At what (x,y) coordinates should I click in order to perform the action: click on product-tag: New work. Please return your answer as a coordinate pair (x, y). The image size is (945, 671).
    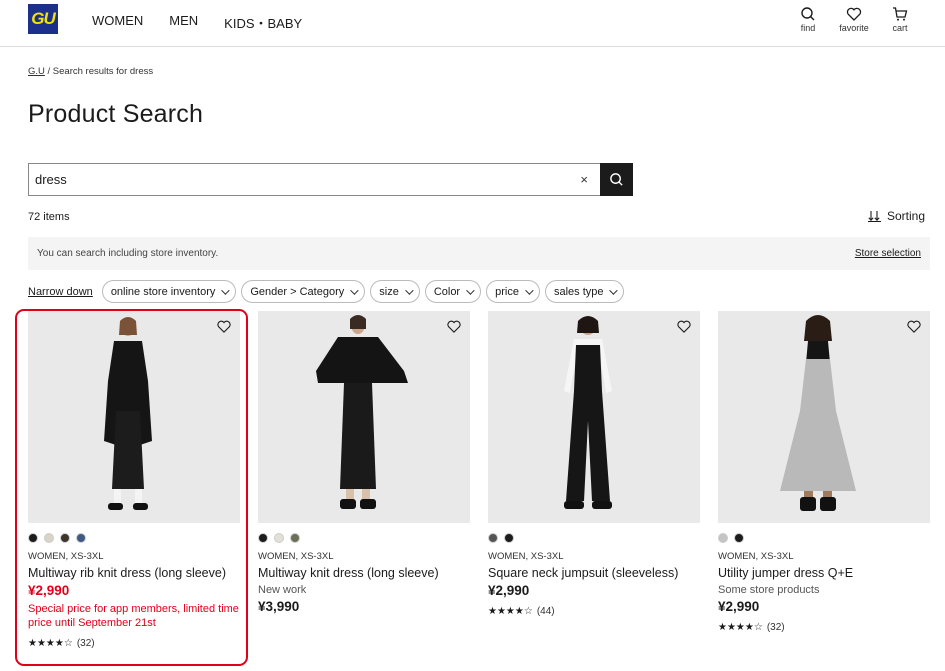
    Looking at the image, I should click on (282, 590).